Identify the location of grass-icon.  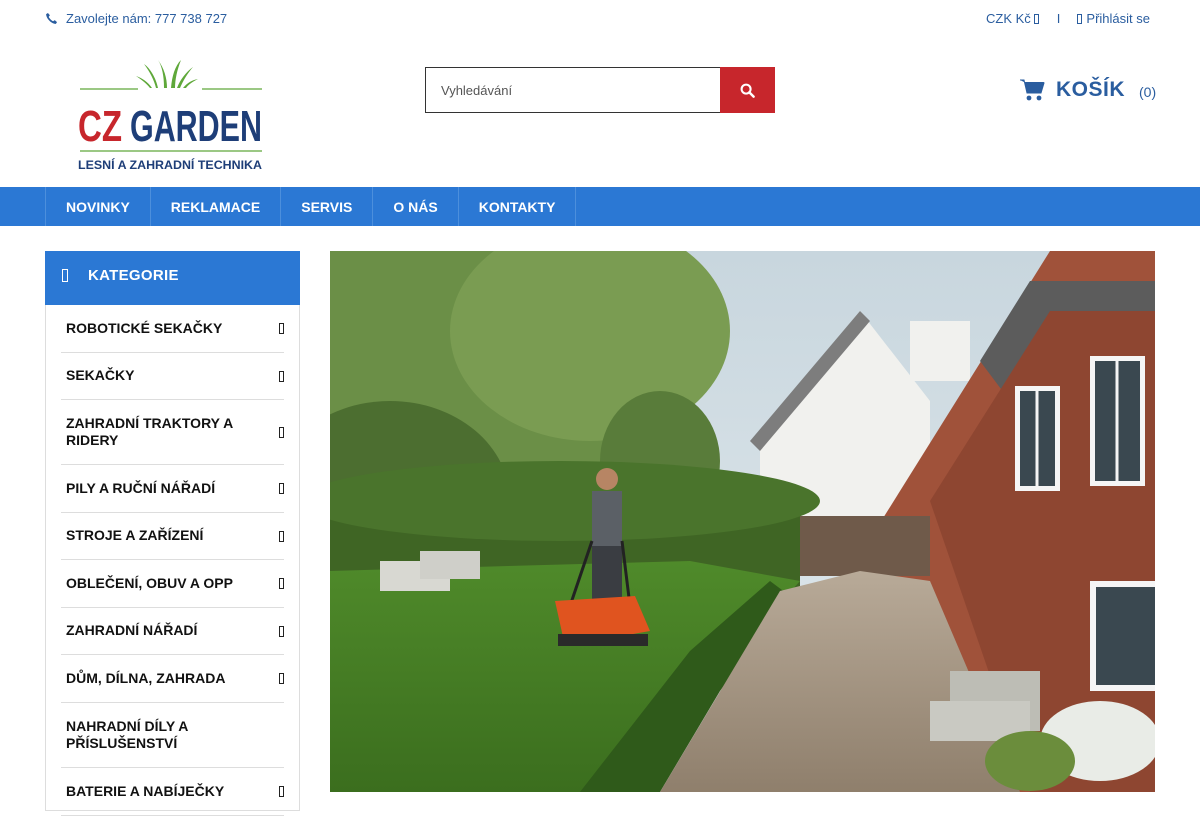
(167, 74).